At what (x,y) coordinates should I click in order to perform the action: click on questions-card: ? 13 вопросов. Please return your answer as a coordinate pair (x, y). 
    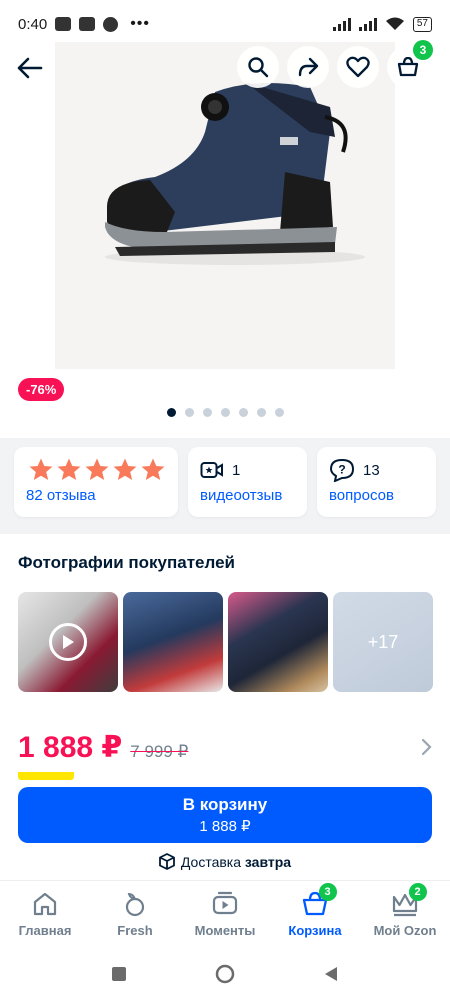
    Looking at the image, I should click on (376, 482).